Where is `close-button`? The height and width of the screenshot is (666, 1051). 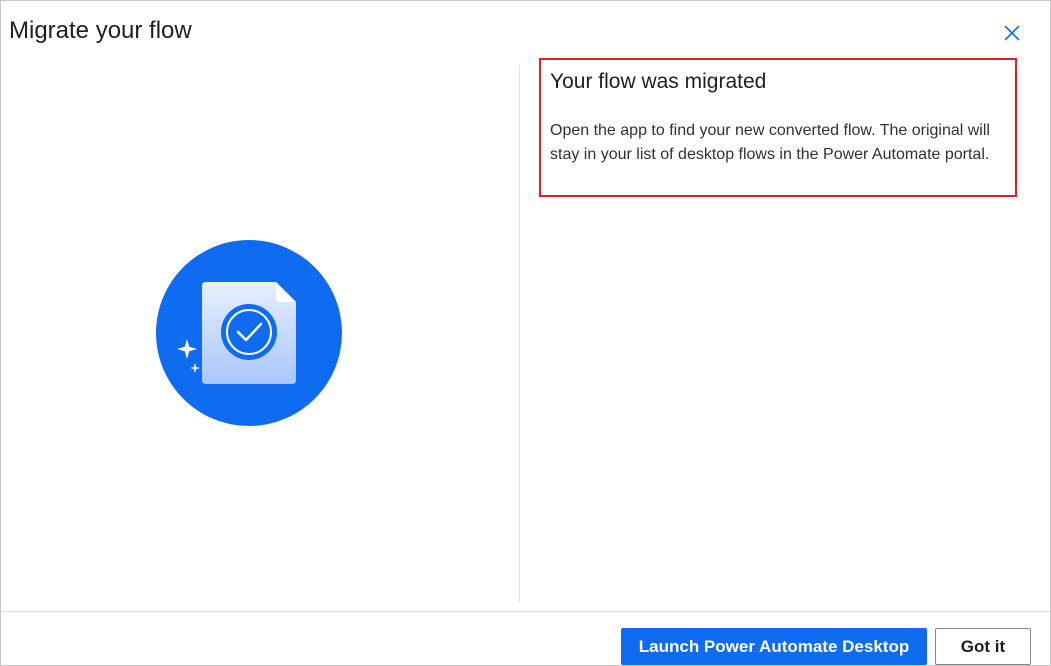 close-button is located at coordinates (1012, 33).